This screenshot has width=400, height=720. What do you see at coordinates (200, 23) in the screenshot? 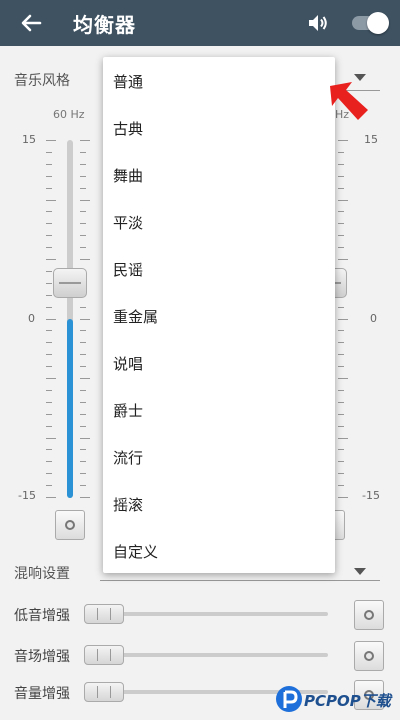
I see `top-app-bar: 均衡器` at bounding box center [200, 23].